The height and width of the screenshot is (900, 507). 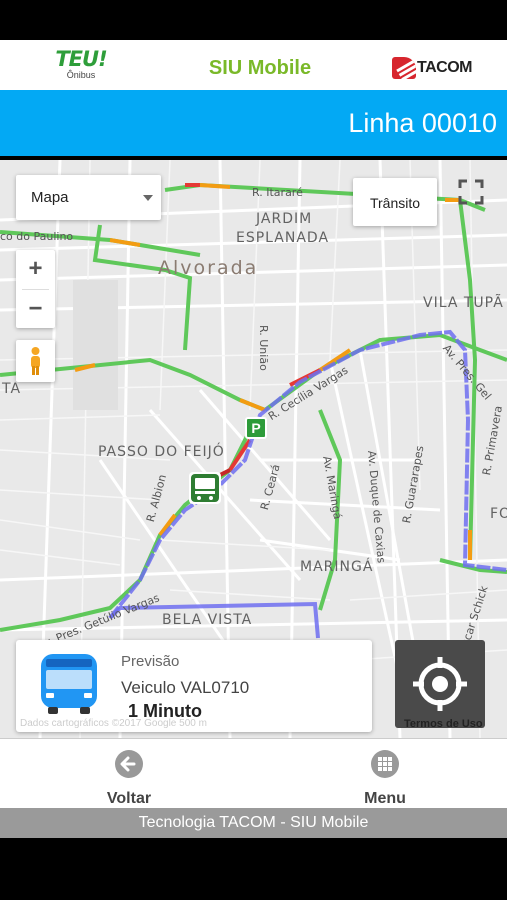 I want to click on arrow-left-icon, so click(x=129, y=764).